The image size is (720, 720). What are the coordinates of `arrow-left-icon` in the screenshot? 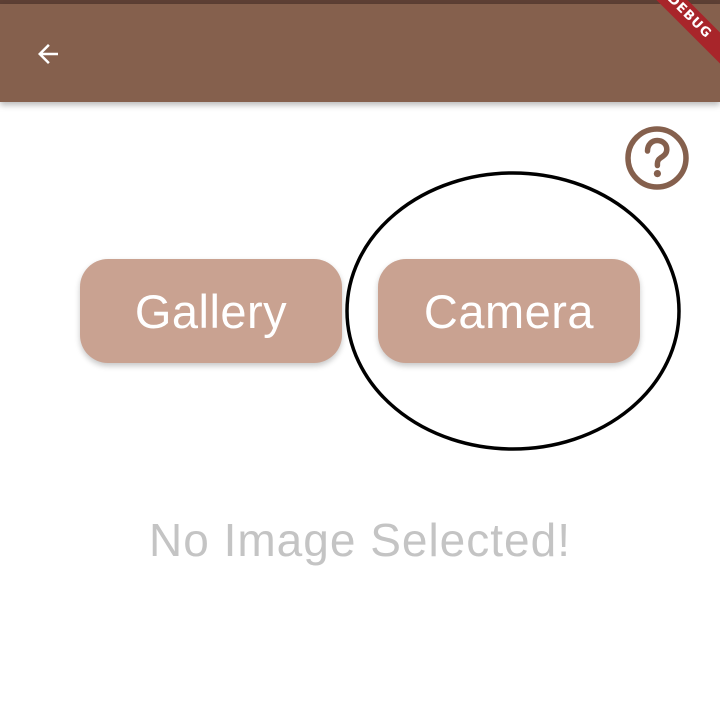 It's located at (48, 54).